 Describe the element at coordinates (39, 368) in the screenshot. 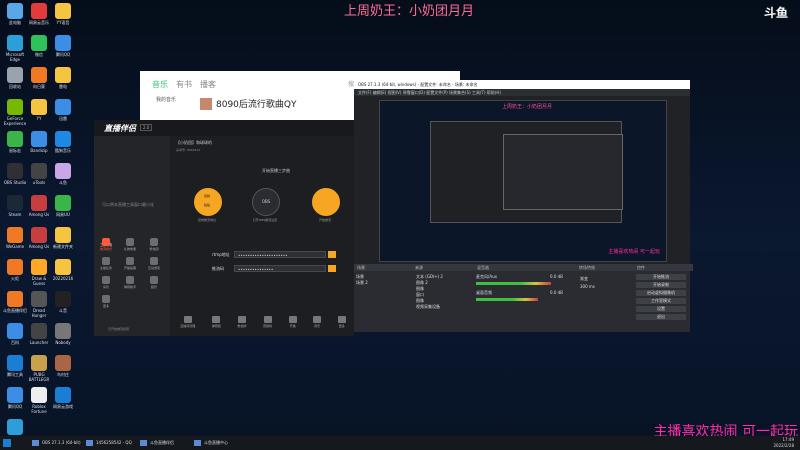

I see `desktop-icon: PUBG BATTLEGR` at that location.